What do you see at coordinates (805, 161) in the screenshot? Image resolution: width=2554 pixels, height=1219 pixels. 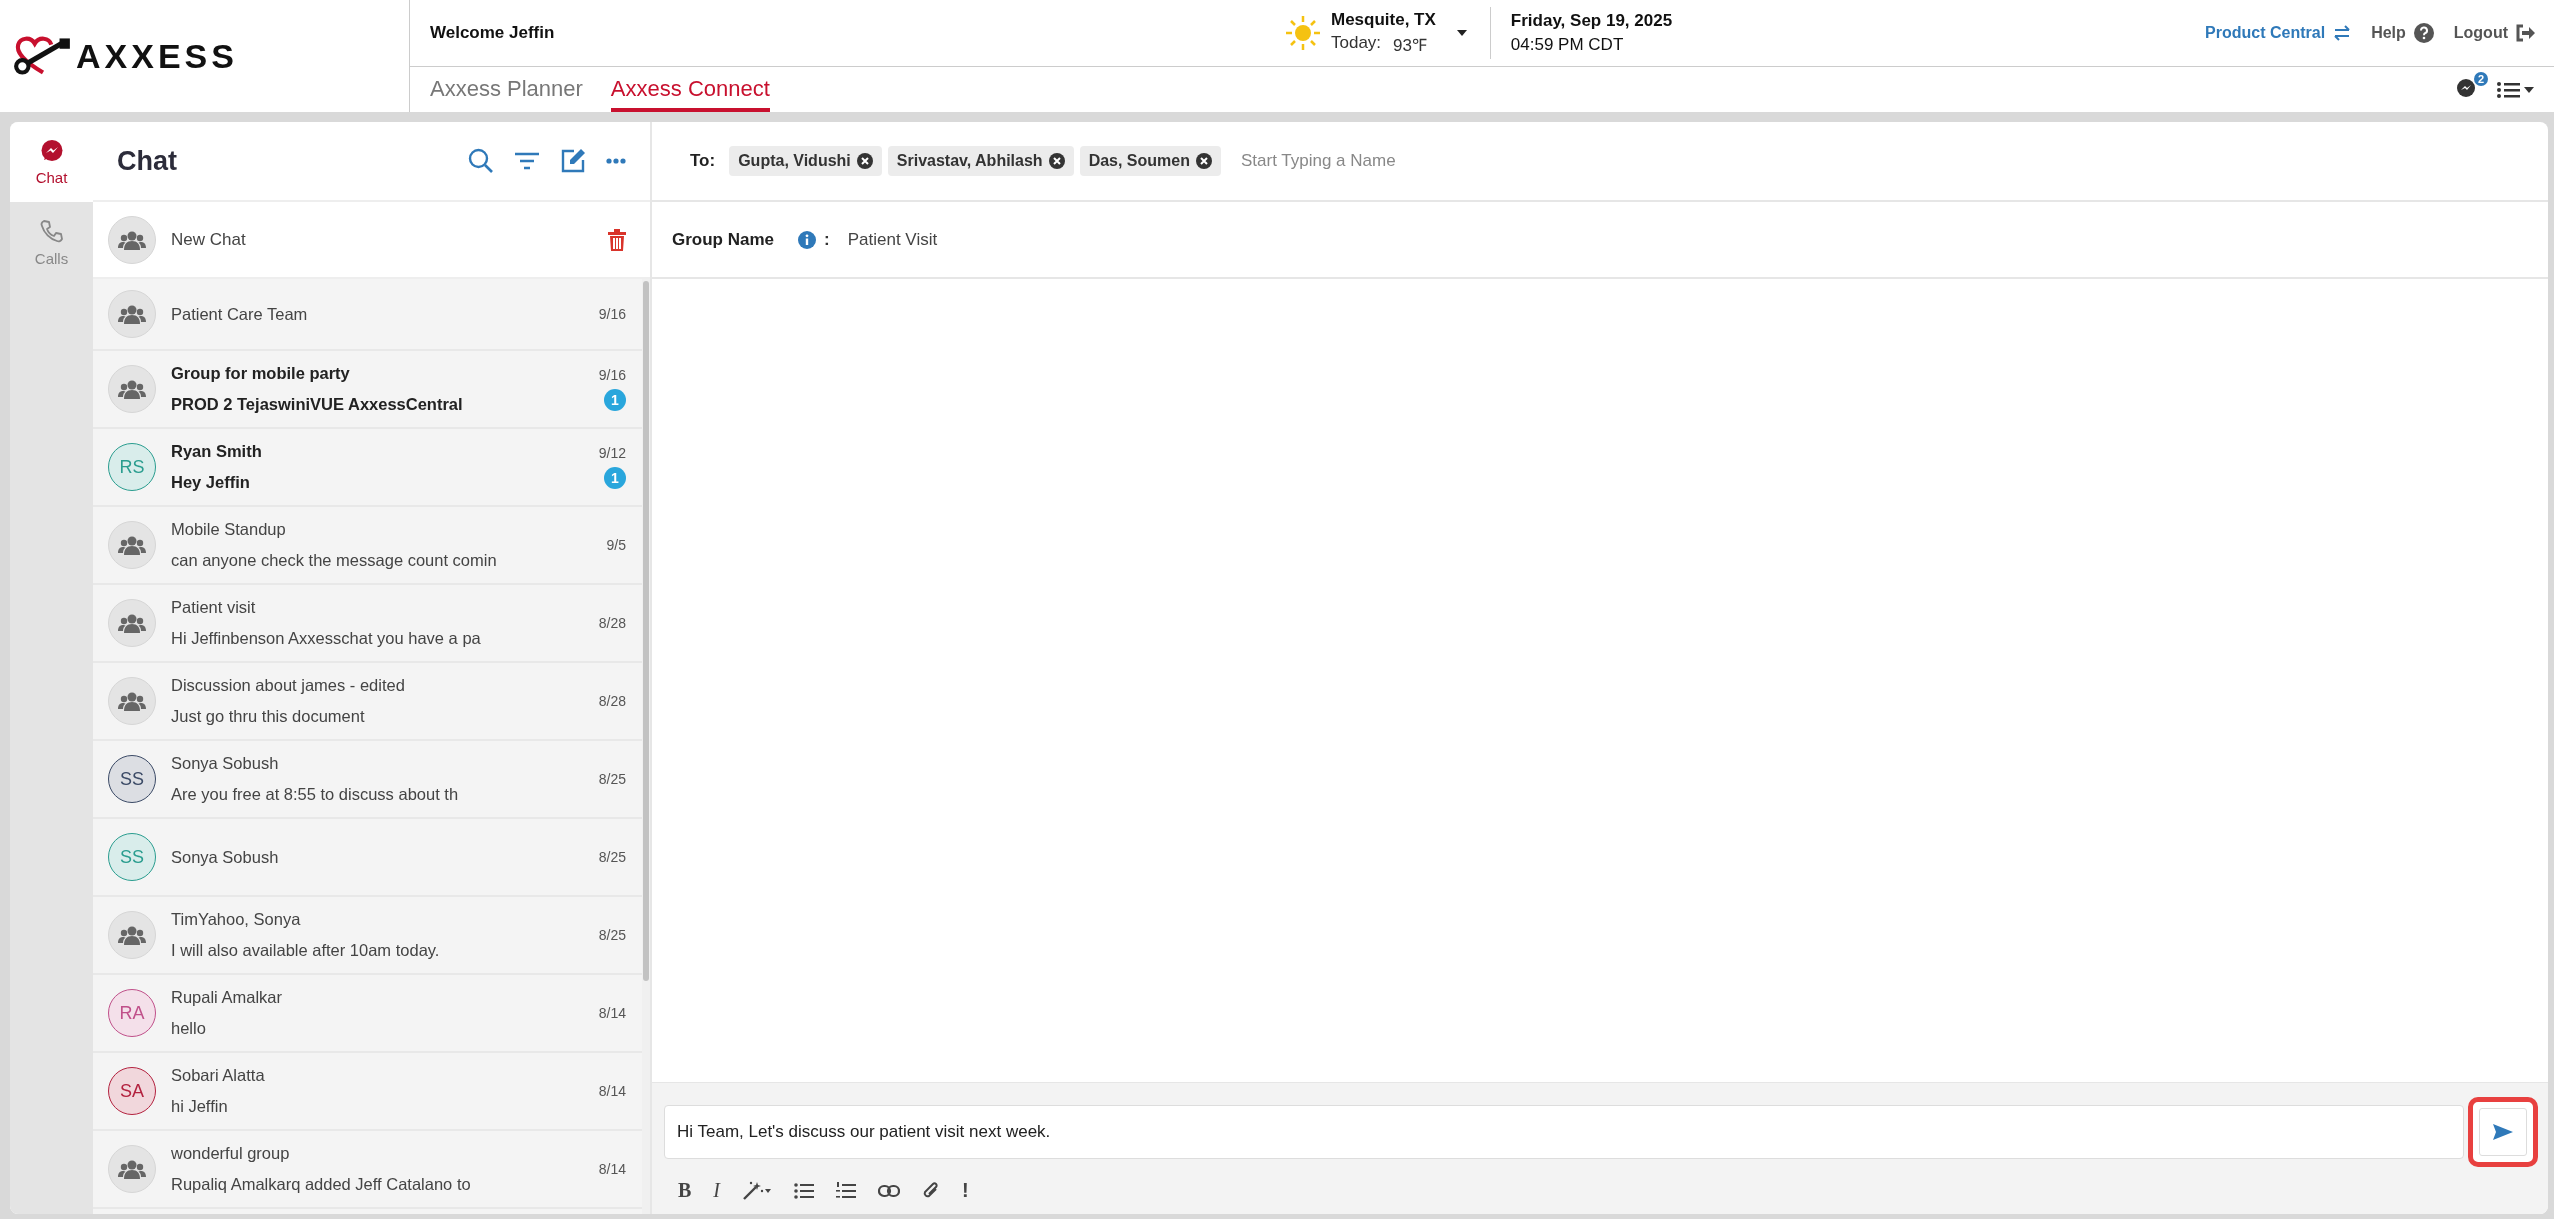 I see `recipient-chip: Gupta, Vidushi` at bounding box center [805, 161].